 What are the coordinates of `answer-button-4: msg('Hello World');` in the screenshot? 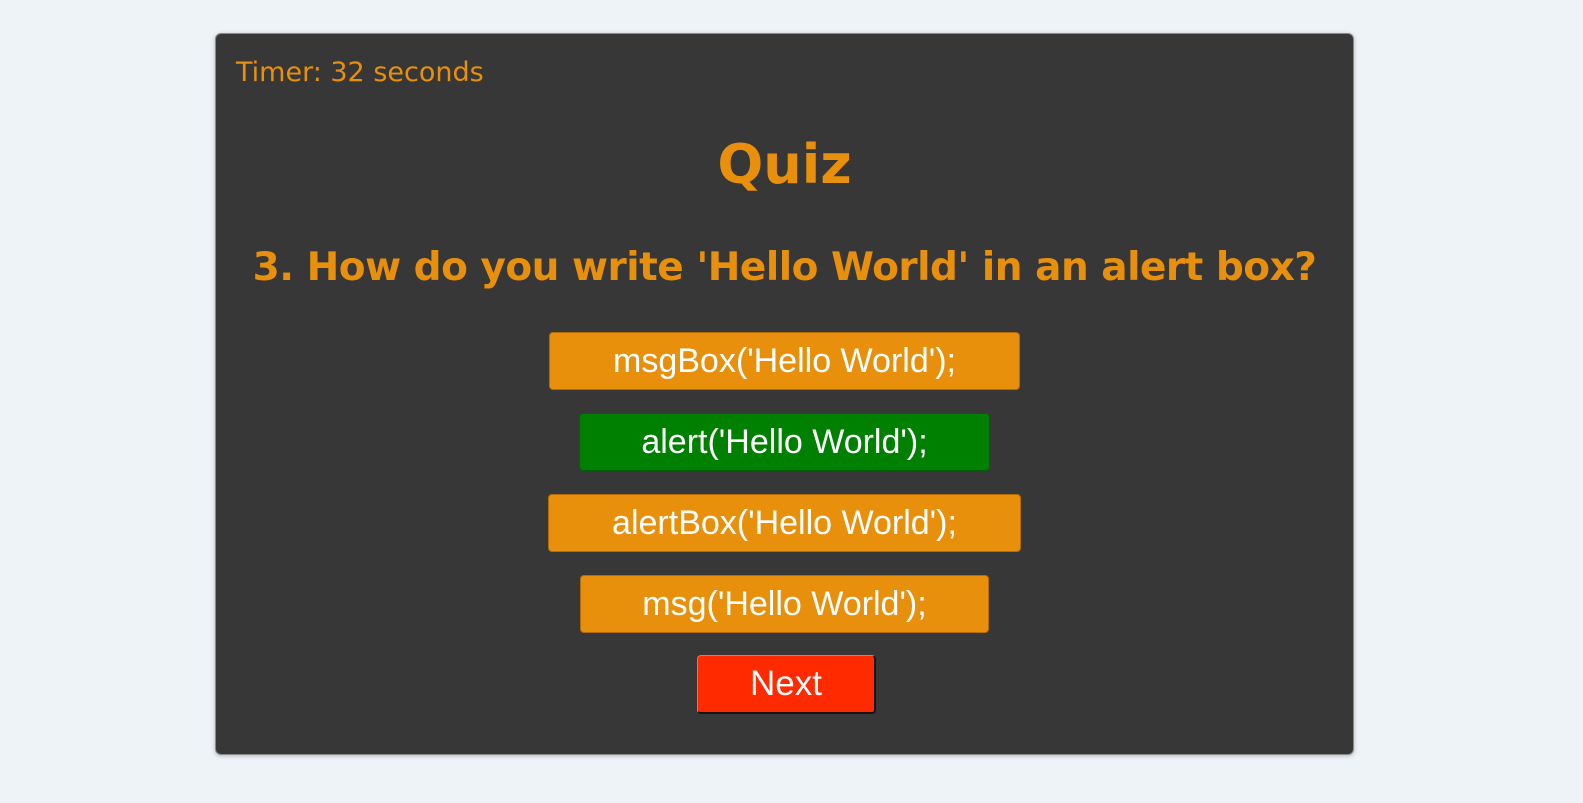 It's located at (784, 604).